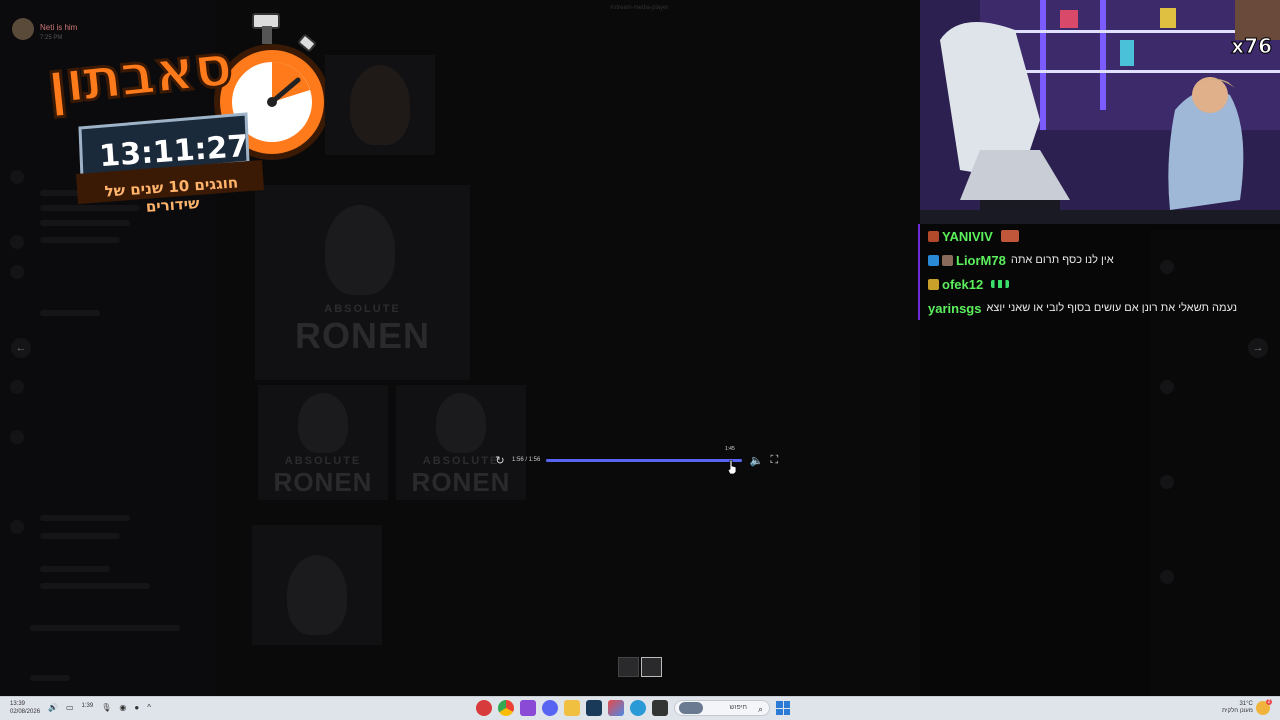 Image resolution: width=1280 pixels, height=720 pixels. What do you see at coordinates (572, 708) in the screenshot?
I see `file-explorer-icon` at bounding box center [572, 708].